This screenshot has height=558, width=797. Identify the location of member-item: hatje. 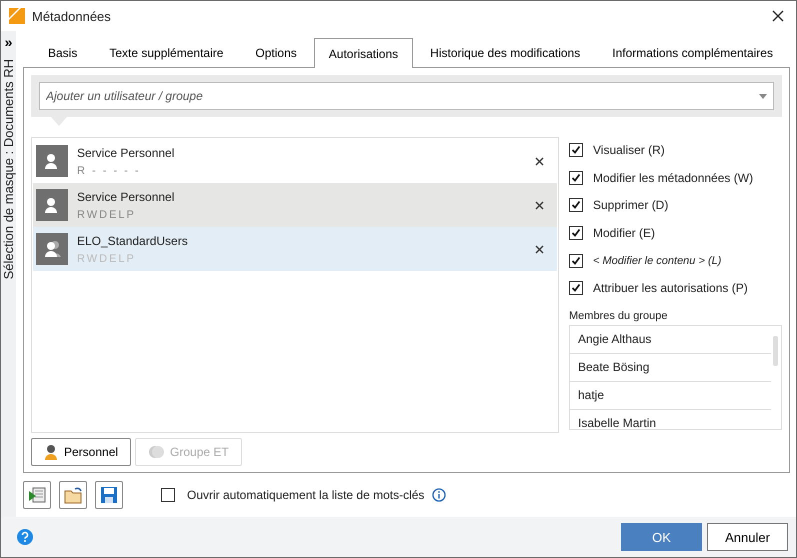
(670, 396).